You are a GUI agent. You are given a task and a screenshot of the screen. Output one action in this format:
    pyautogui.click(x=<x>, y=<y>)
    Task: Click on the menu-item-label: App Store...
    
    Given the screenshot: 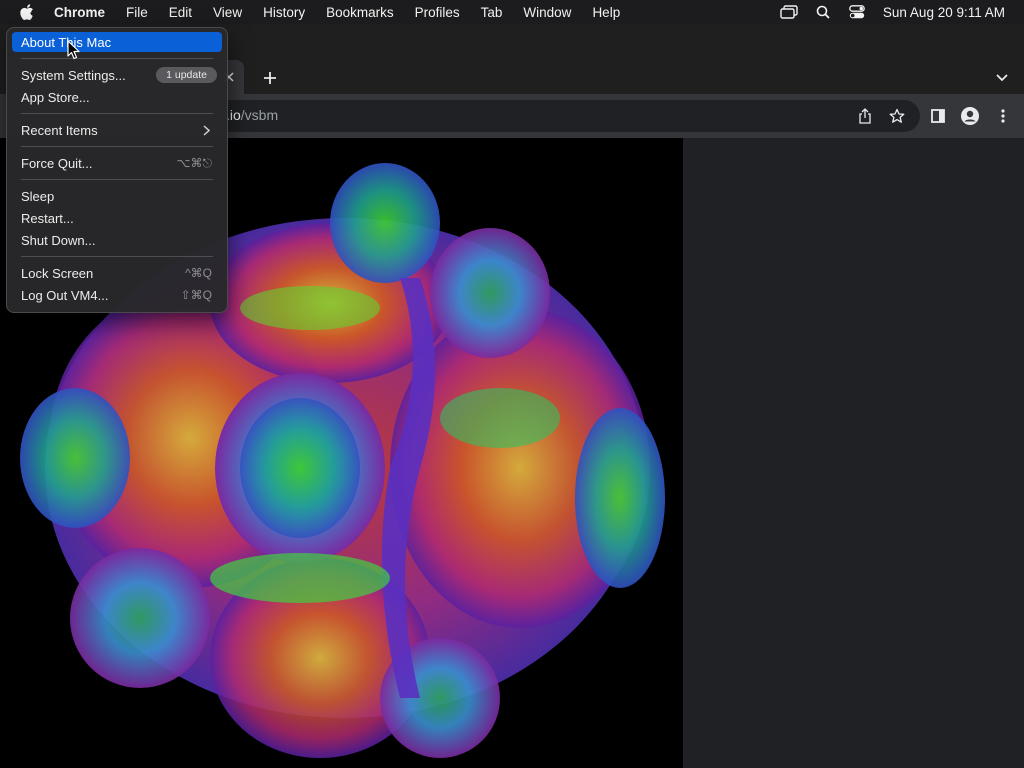 What is the action you would take?
    pyautogui.click(x=55, y=97)
    